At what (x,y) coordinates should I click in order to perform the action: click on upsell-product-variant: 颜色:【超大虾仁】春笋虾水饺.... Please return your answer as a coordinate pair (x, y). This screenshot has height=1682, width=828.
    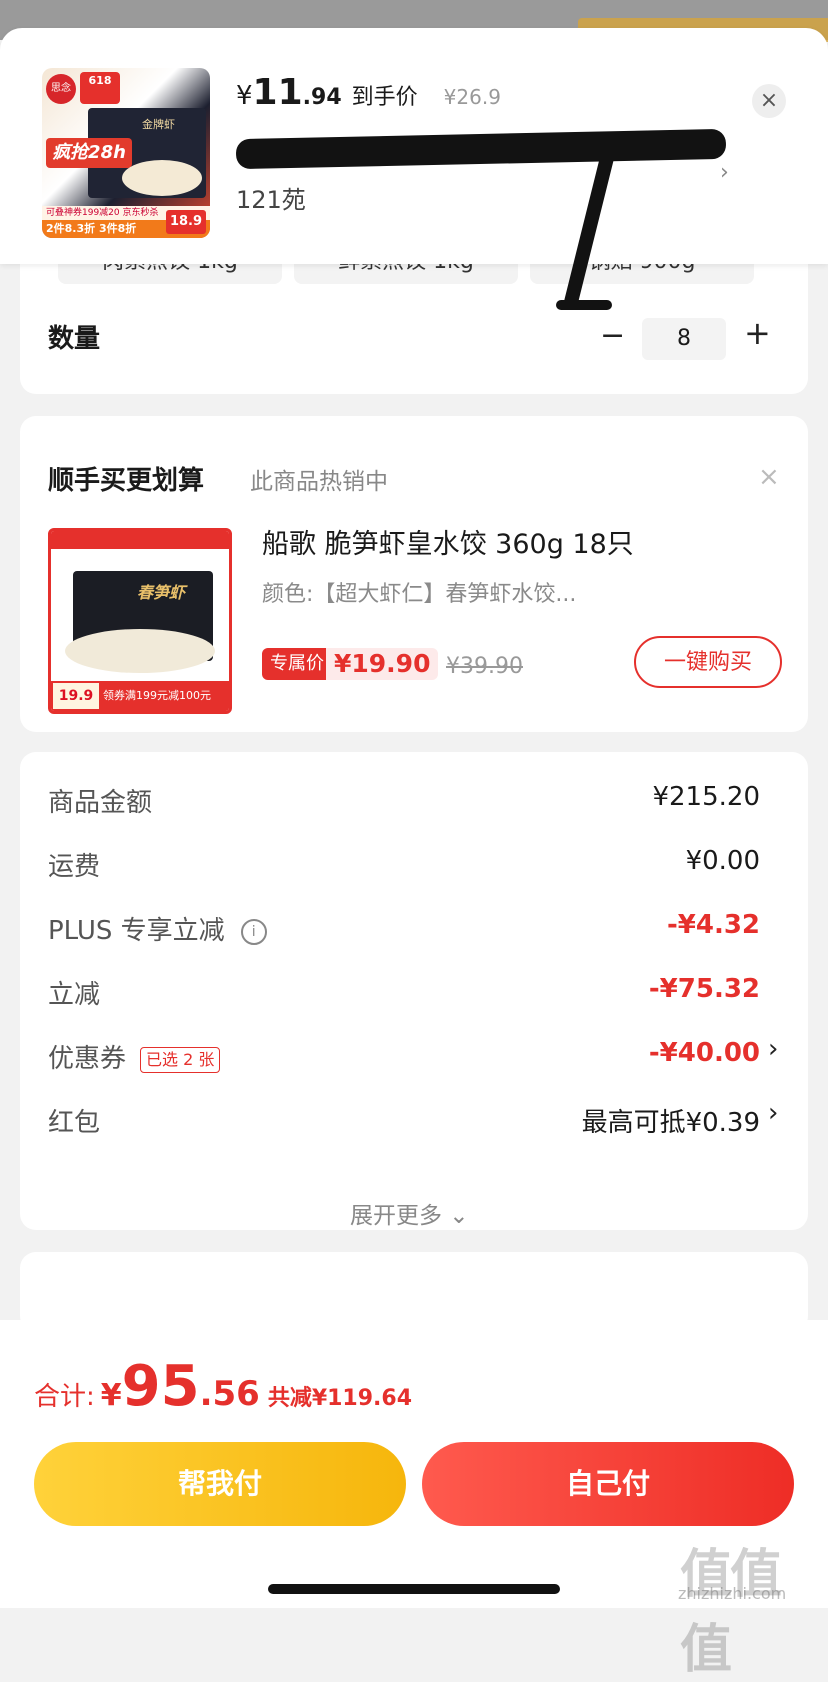
    Looking at the image, I should click on (419, 594).